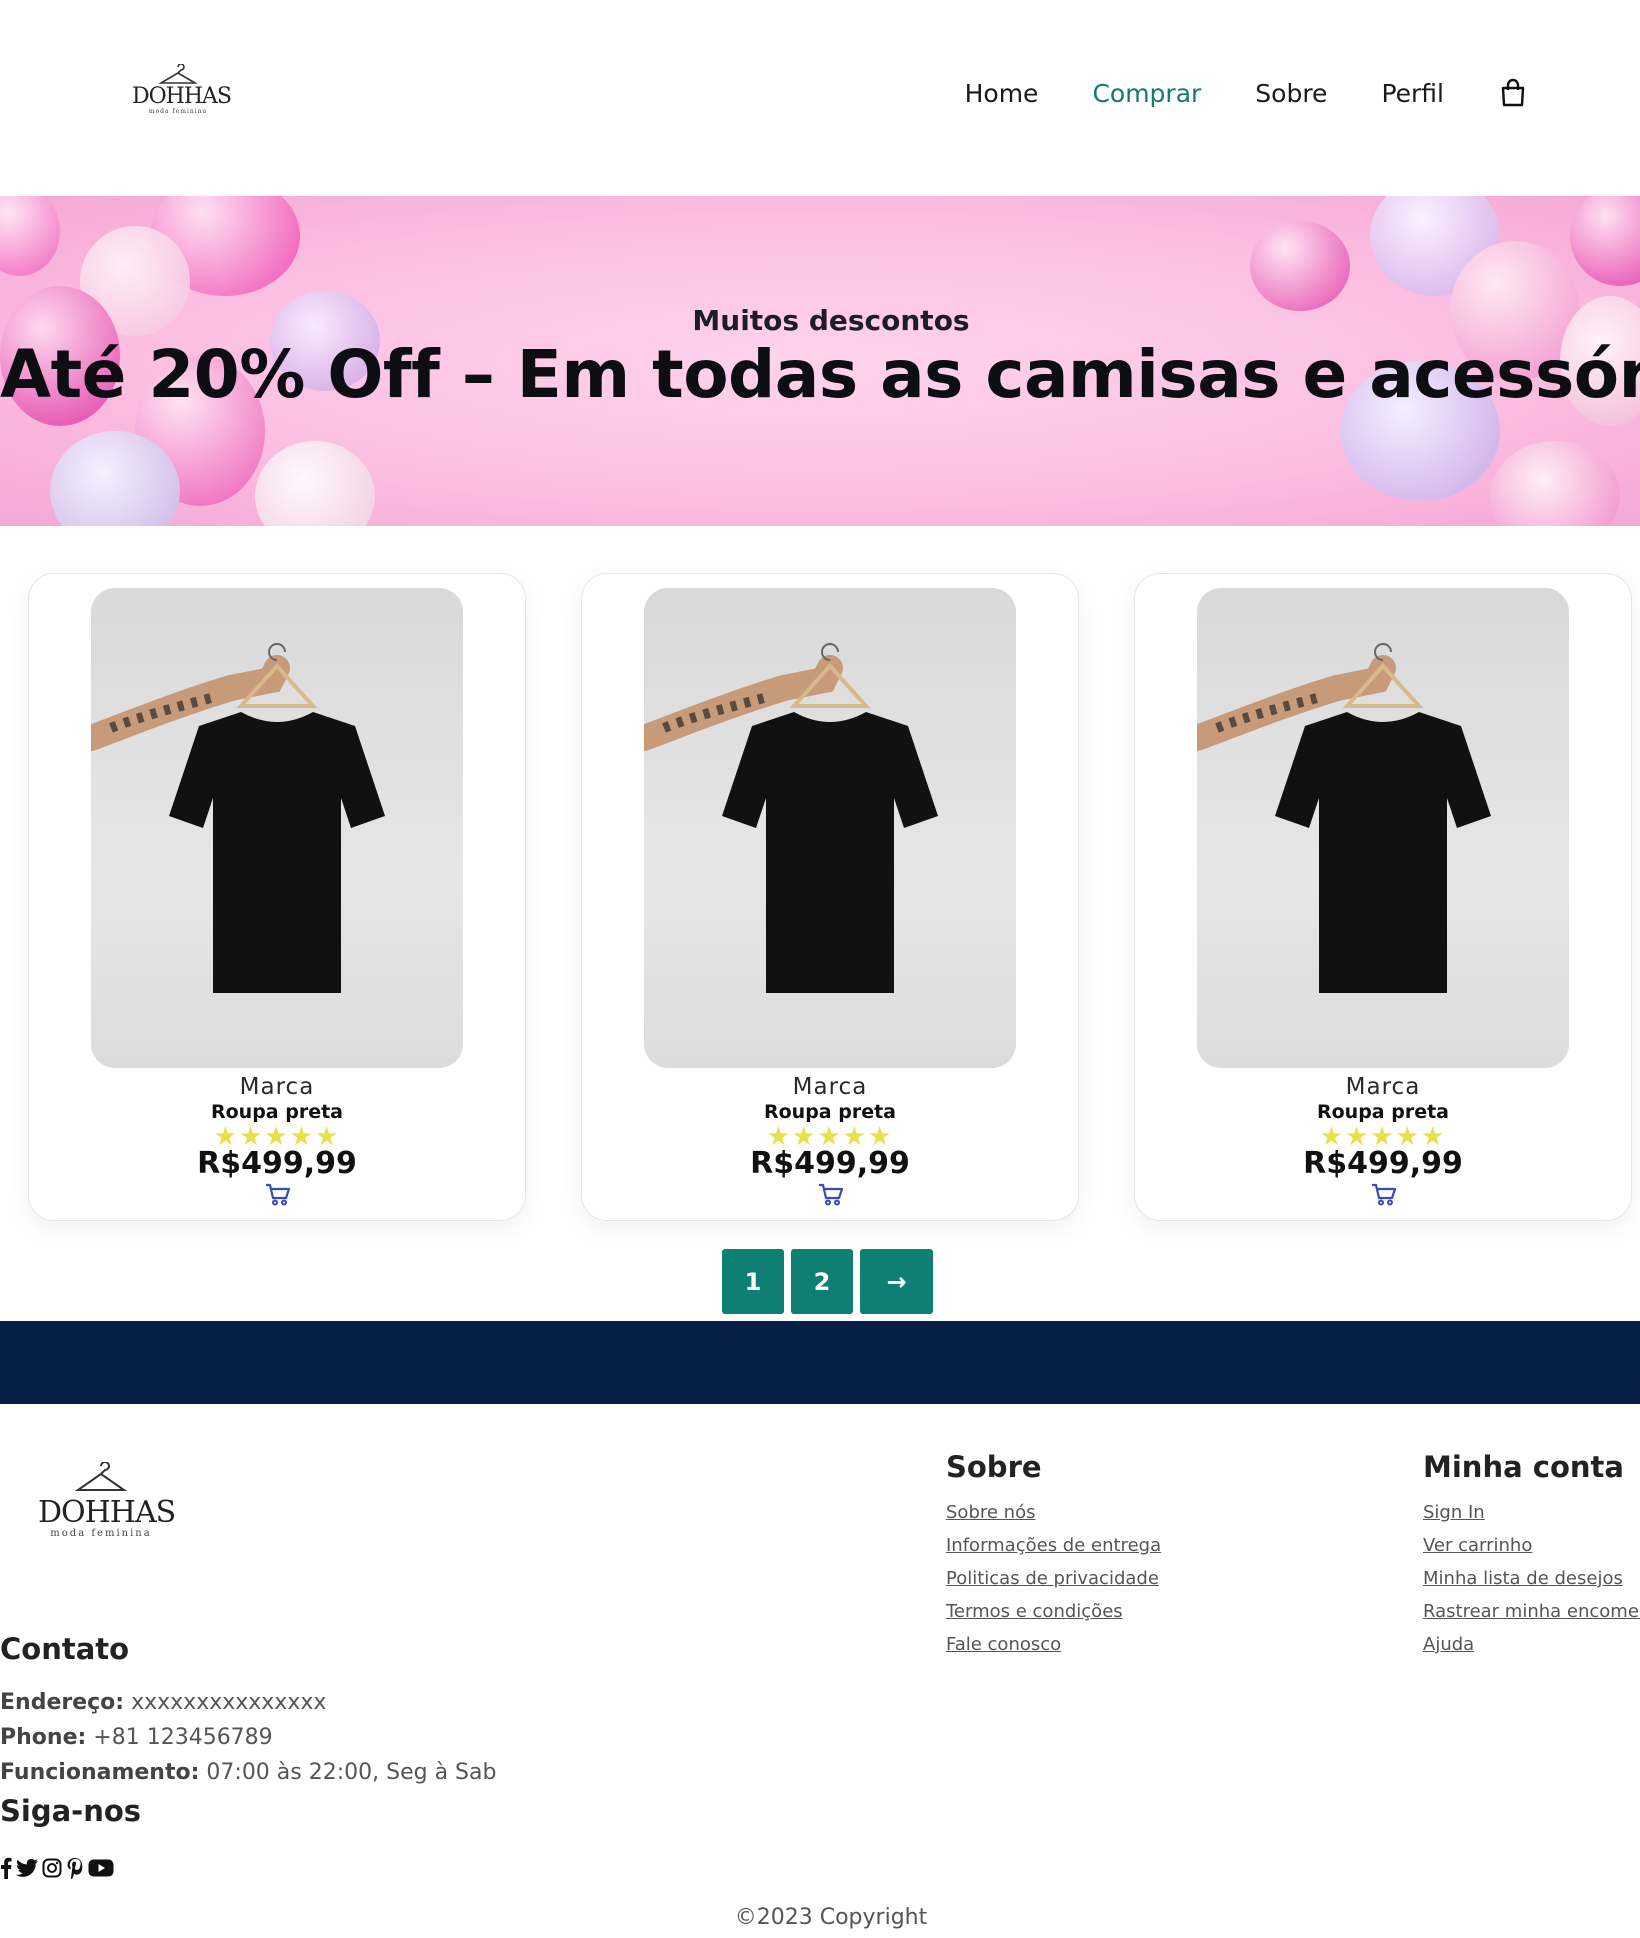 The height and width of the screenshot is (1938, 1640). What do you see at coordinates (1291, 93) in the screenshot?
I see `nav-sobre: Sobre` at bounding box center [1291, 93].